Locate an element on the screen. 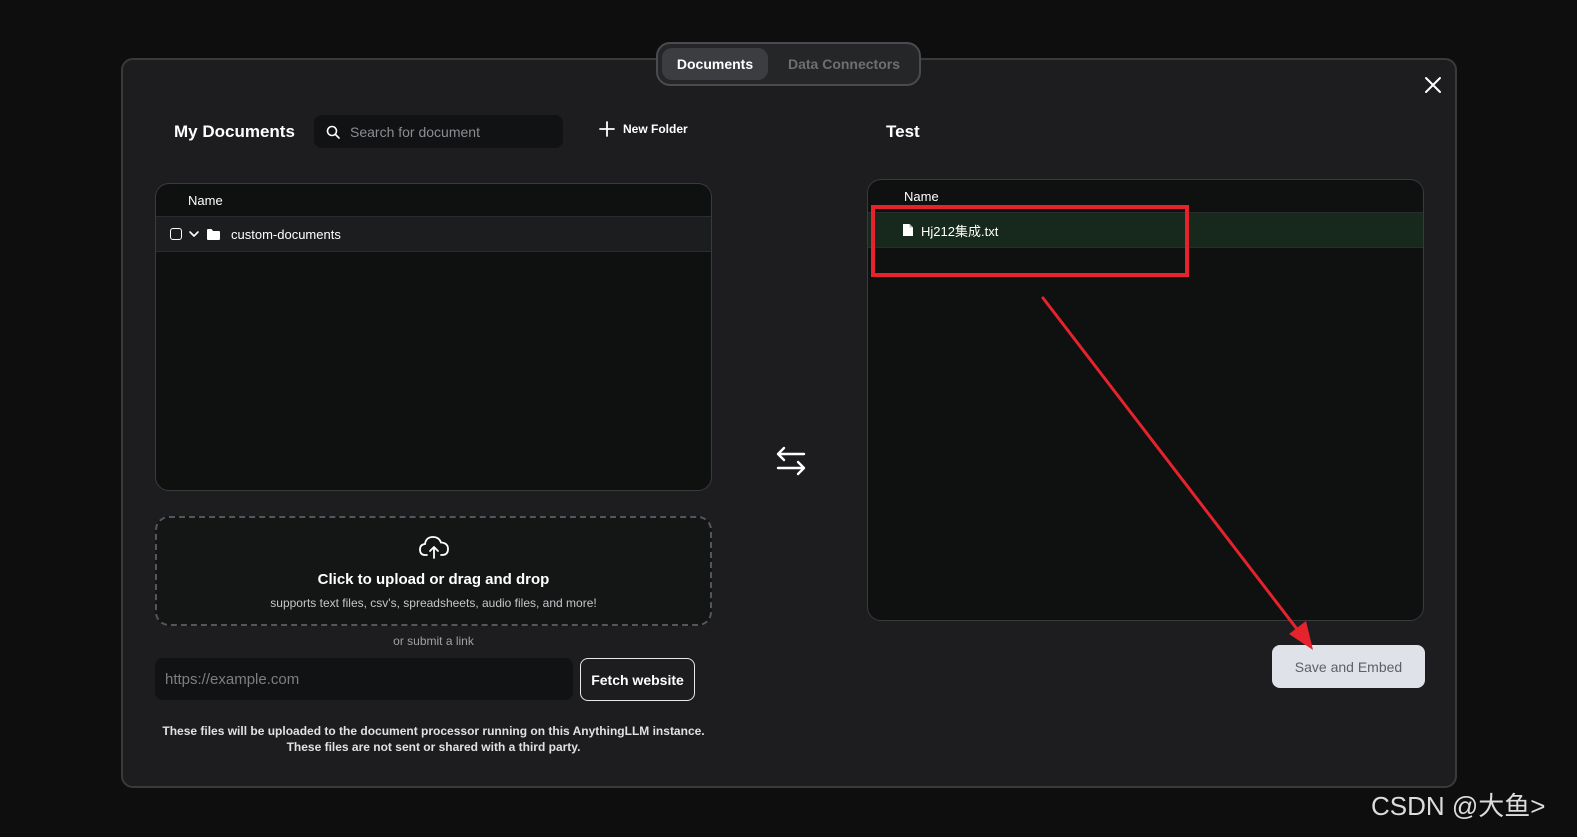  annotation-arrow is located at coordinates (1177, 473).